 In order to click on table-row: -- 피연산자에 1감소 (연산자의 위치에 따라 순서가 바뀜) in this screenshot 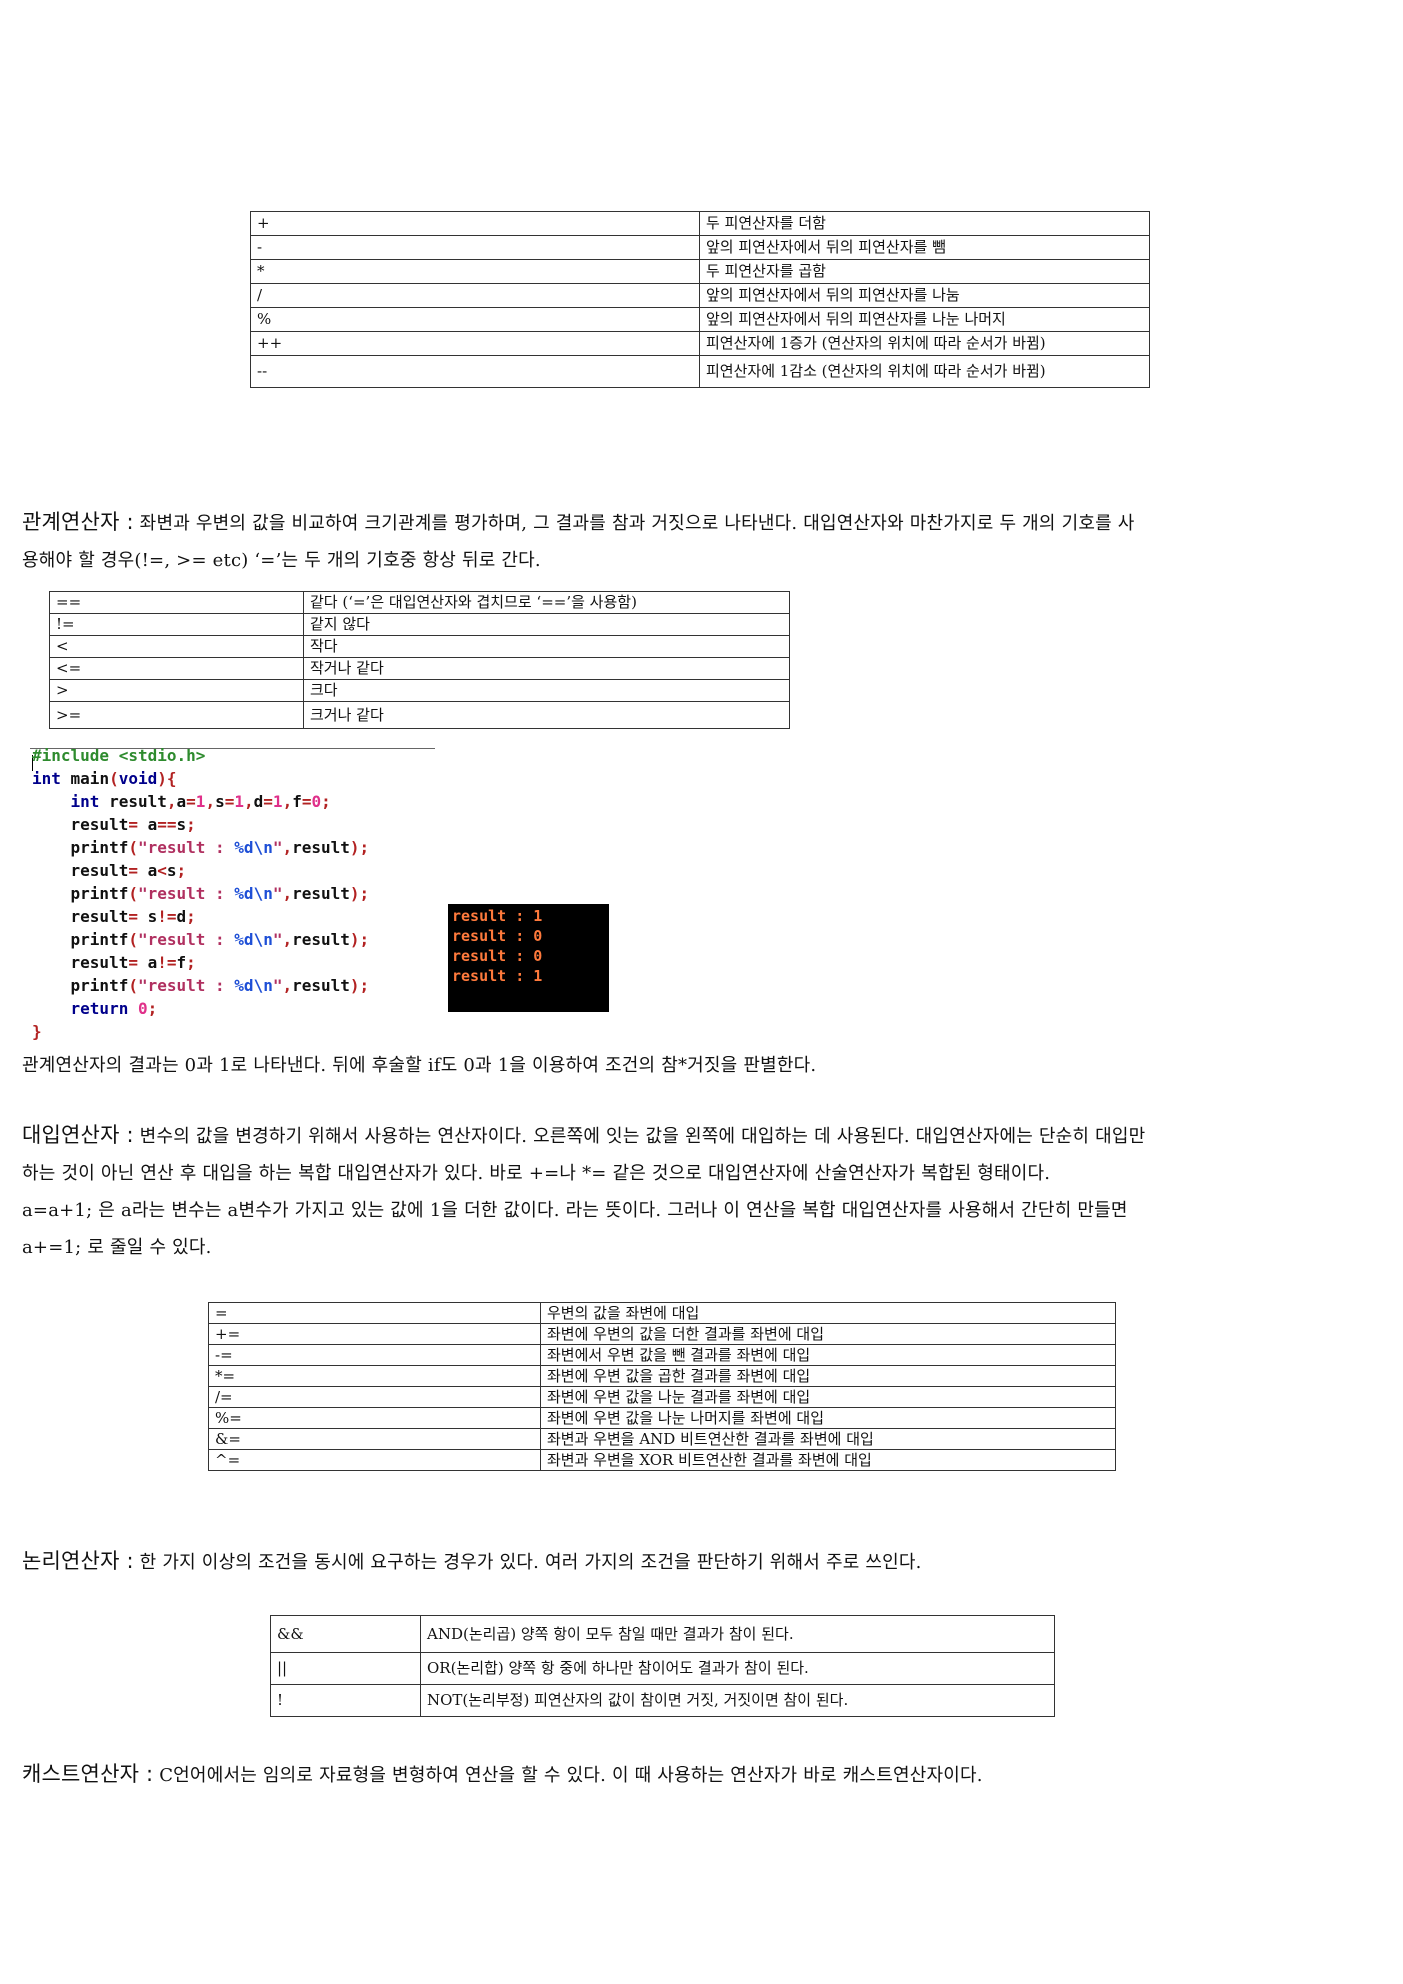, I will do `click(700, 371)`.